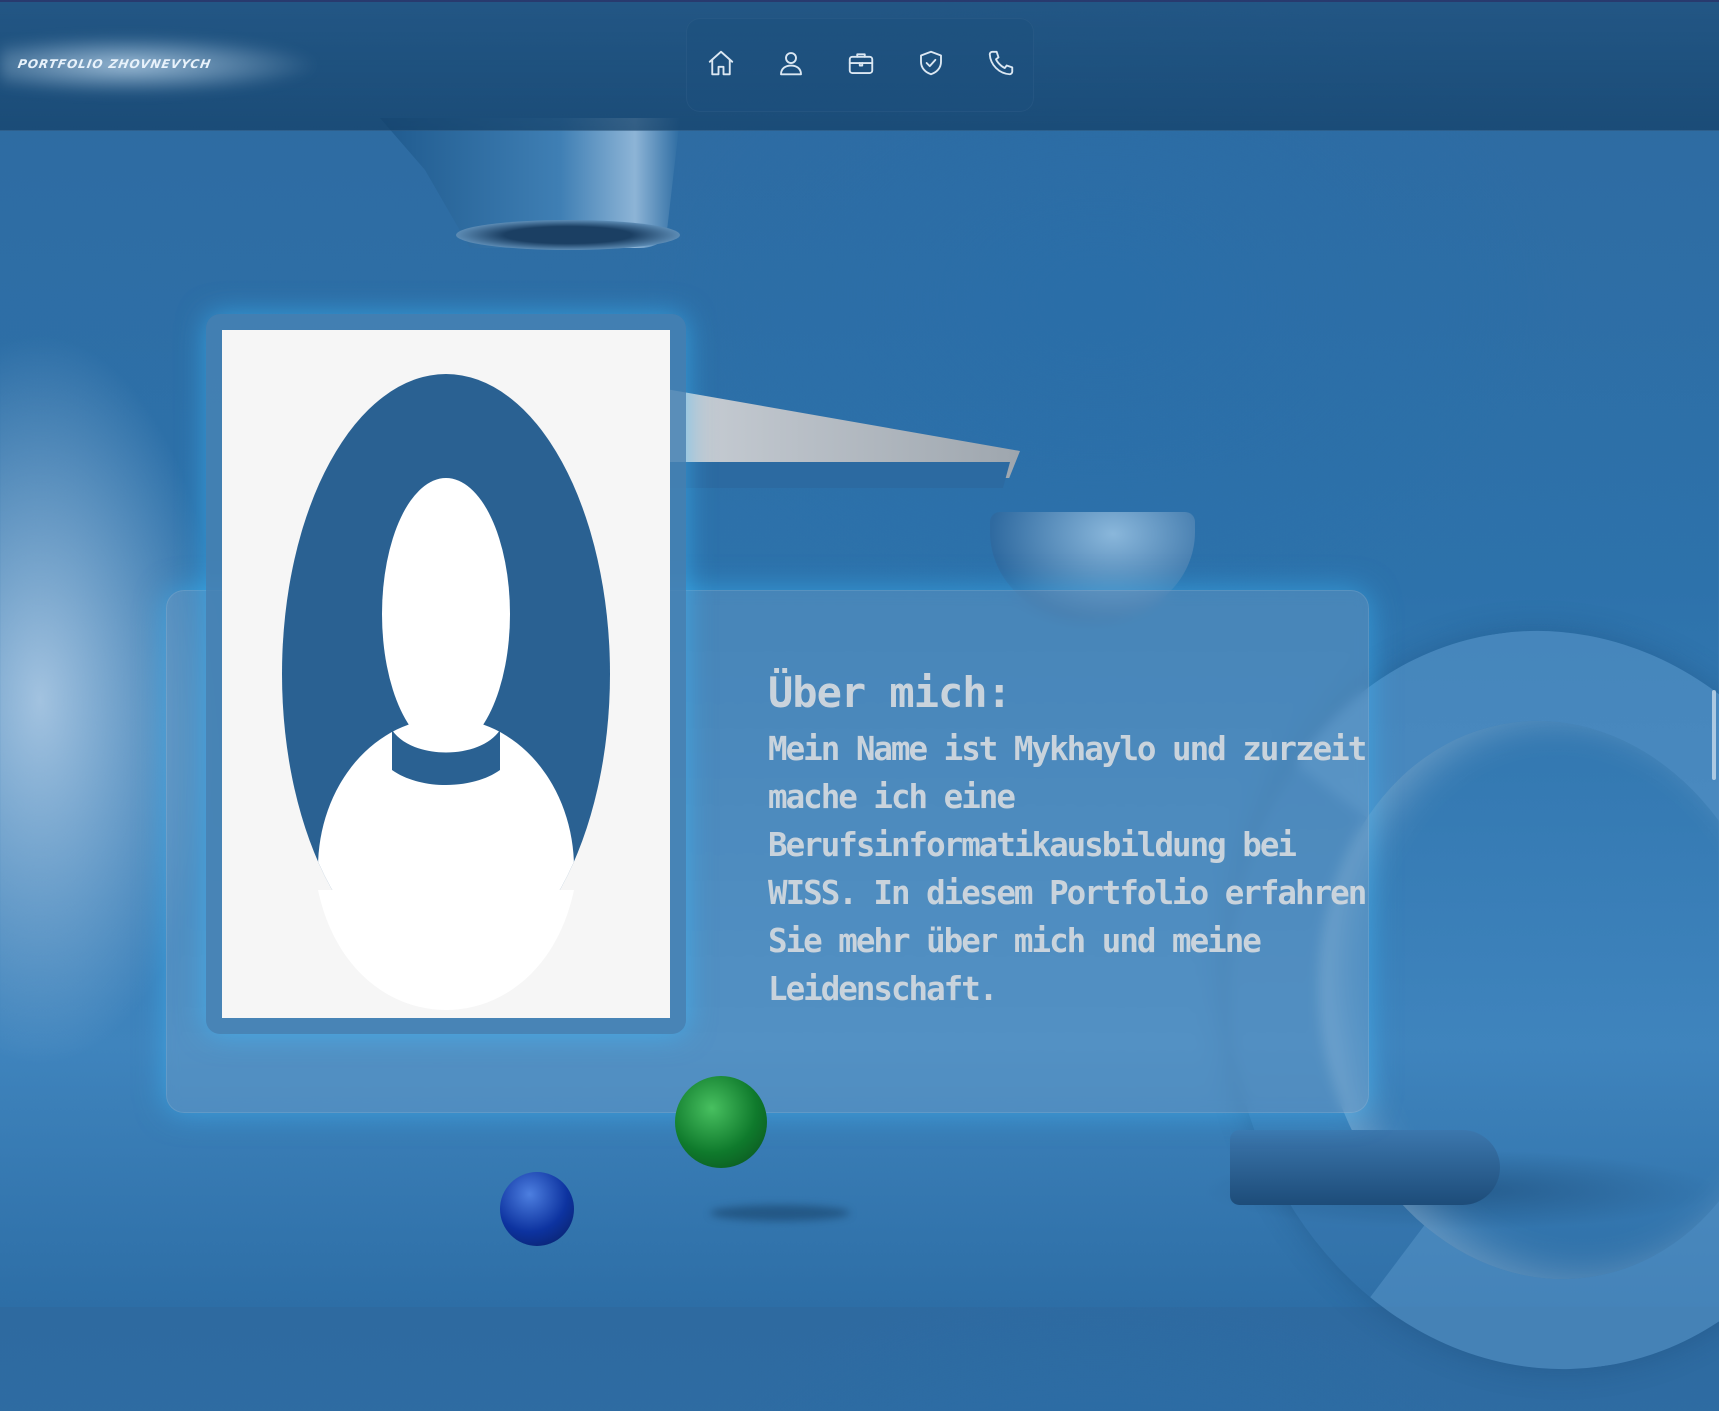 This screenshot has height=1411, width=1719. What do you see at coordinates (537, 1209) in the screenshot?
I see `decorative-blue-ball` at bounding box center [537, 1209].